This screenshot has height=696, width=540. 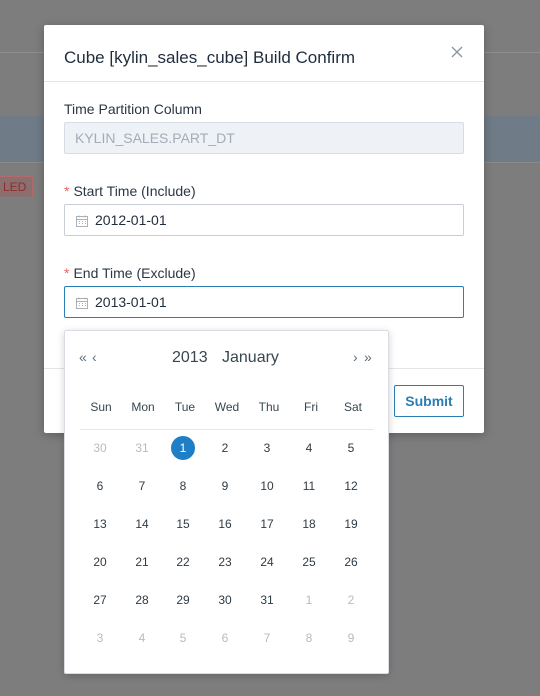 What do you see at coordinates (457, 52) in the screenshot?
I see `close-icon` at bounding box center [457, 52].